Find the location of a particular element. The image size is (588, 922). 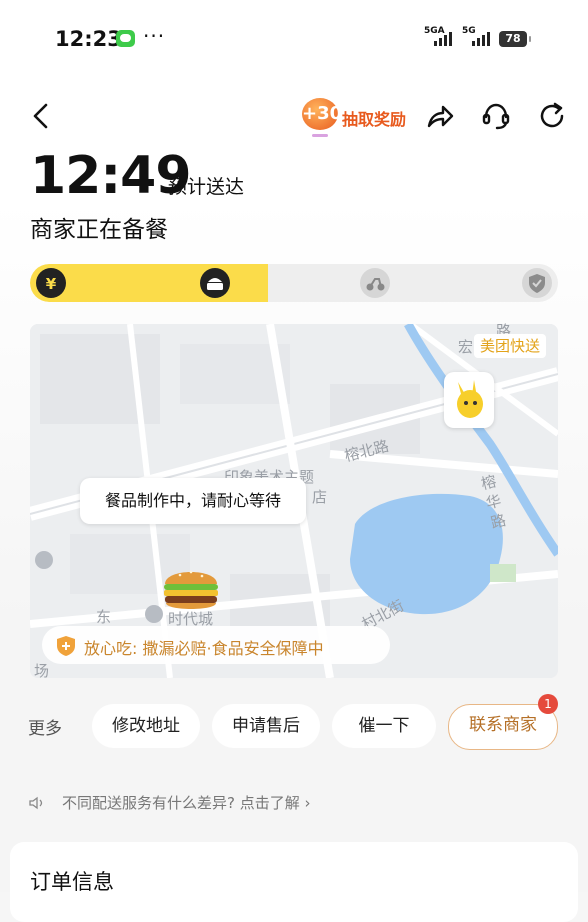

speaker-icon is located at coordinates (36, 803).